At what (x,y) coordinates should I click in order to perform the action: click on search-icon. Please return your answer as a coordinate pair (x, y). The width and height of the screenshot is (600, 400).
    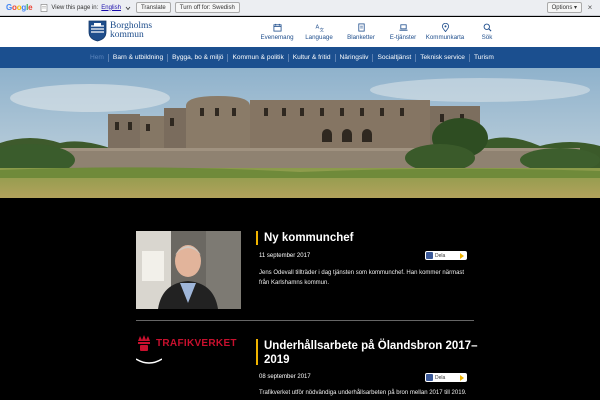
    Looking at the image, I should click on (487, 27).